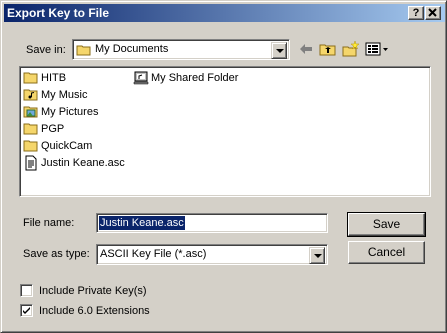 Image resolution: width=447 pixels, height=333 pixels. Describe the element at coordinates (30, 112) in the screenshot. I see `pictures-folder-icon` at that location.